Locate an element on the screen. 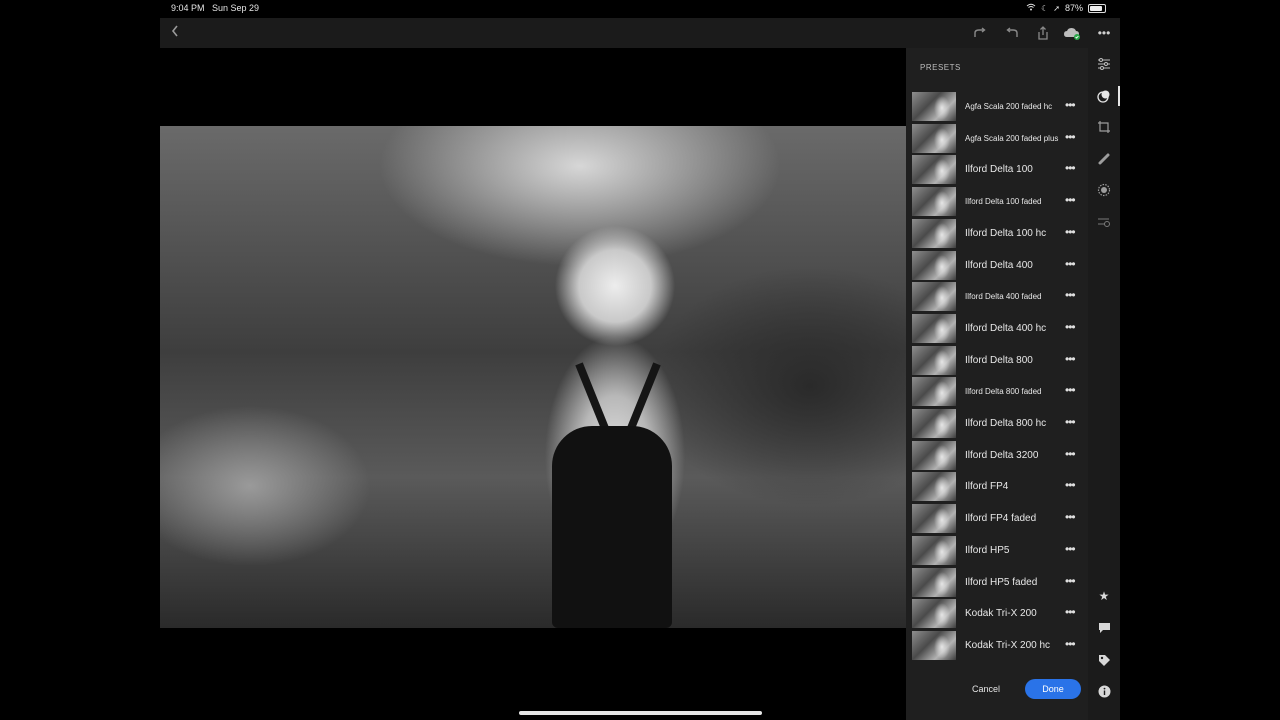 The width and height of the screenshot is (1280, 720). preset-item: Ilford Delta 800 hc ••• is located at coordinates (997, 423).